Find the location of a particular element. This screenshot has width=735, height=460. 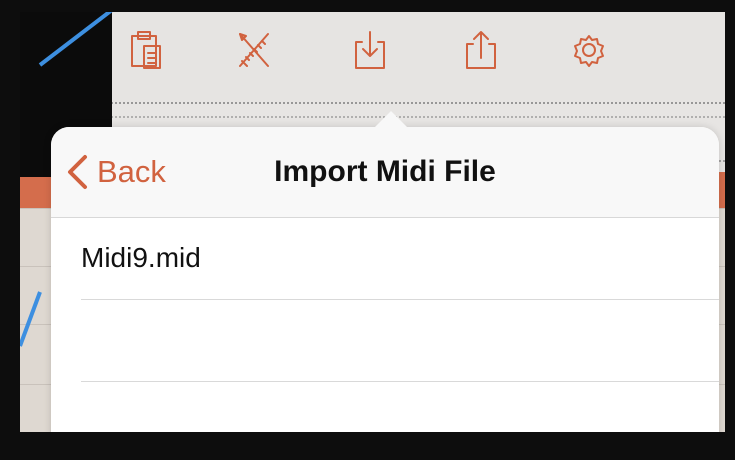

frame-top is located at coordinates (367, 6).